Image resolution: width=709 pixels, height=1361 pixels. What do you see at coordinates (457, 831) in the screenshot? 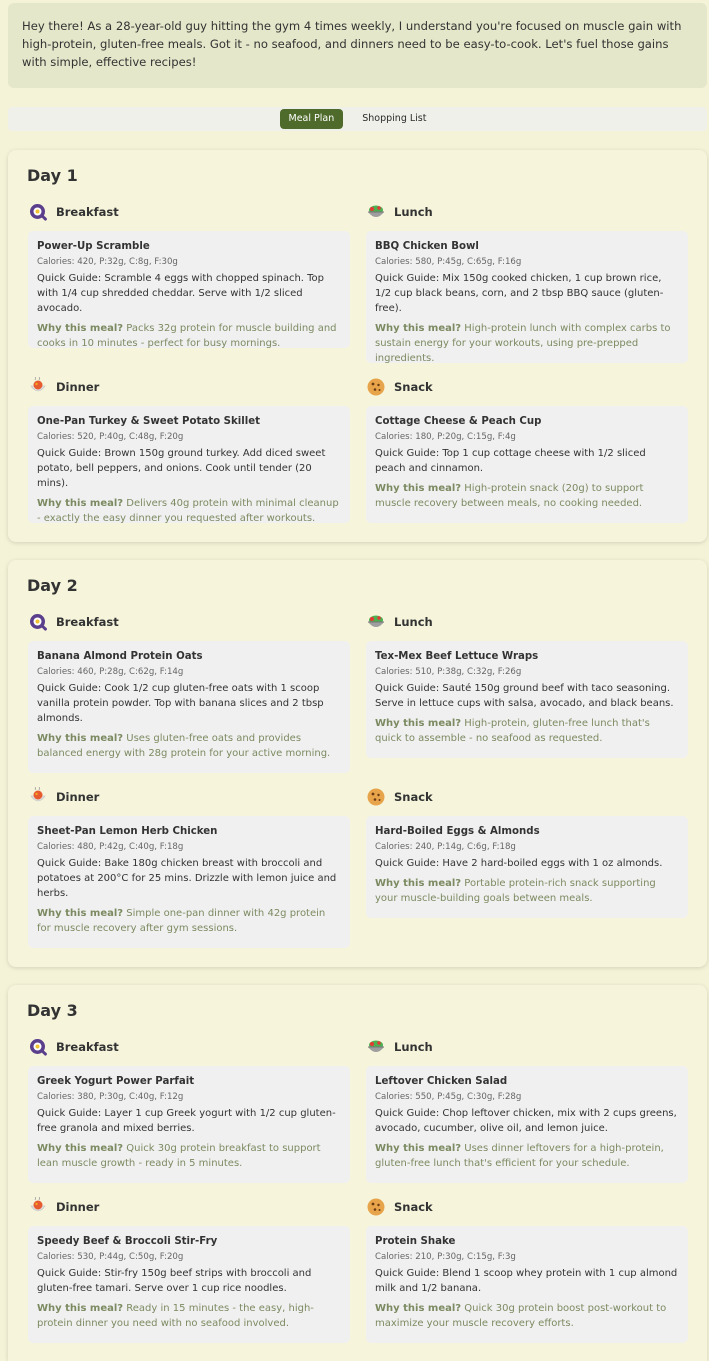
I see `meal-name: Hard-Boiled Eggs & Almonds` at bounding box center [457, 831].